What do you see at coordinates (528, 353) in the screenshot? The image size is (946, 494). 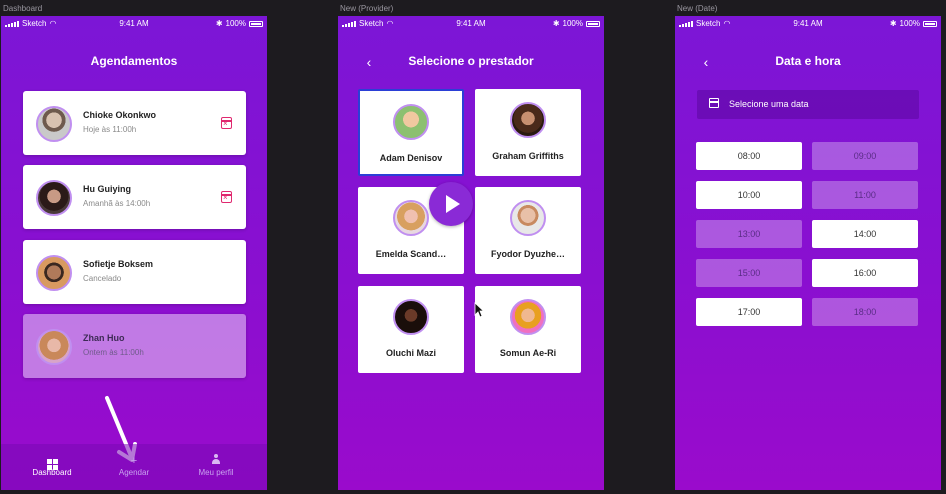 I see `provider-name: Somun Ae-Ri` at bounding box center [528, 353].